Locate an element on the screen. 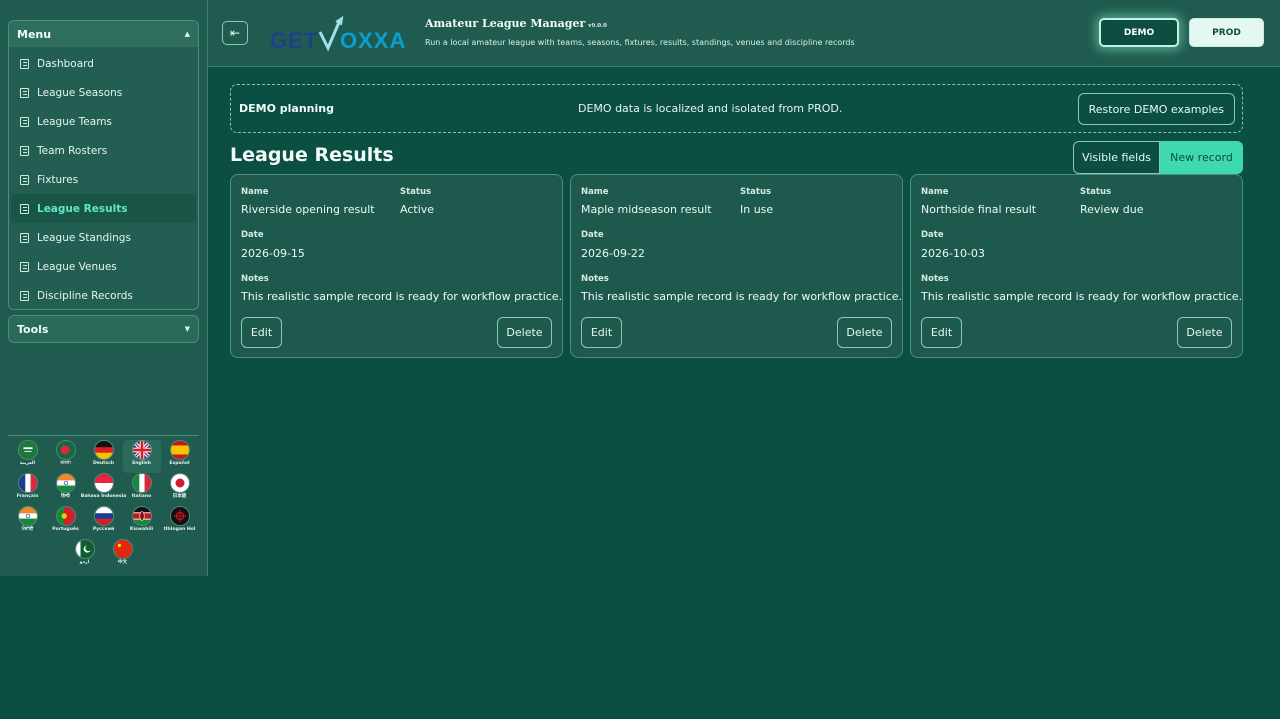 The image size is (1280, 719). sidebar-item-label: Fixtures is located at coordinates (58, 179).